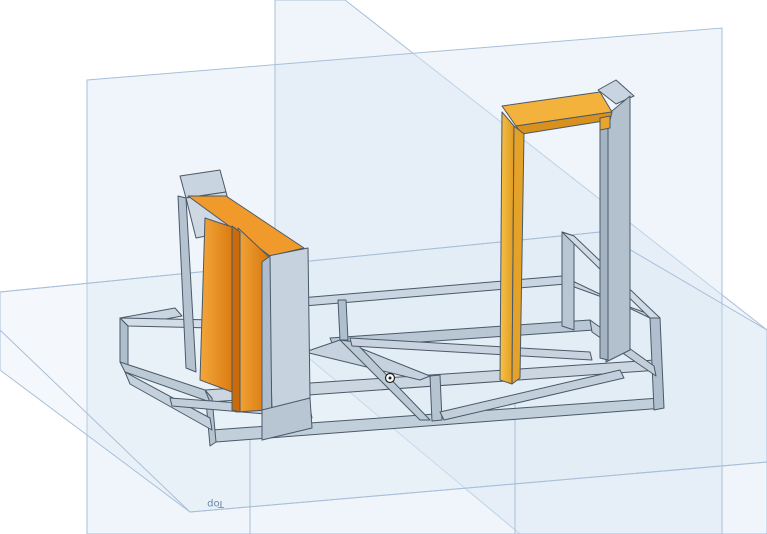 The height and width of the screenshot is (534, 767). I want to click on origin-marker-dot, so click(390, 378).